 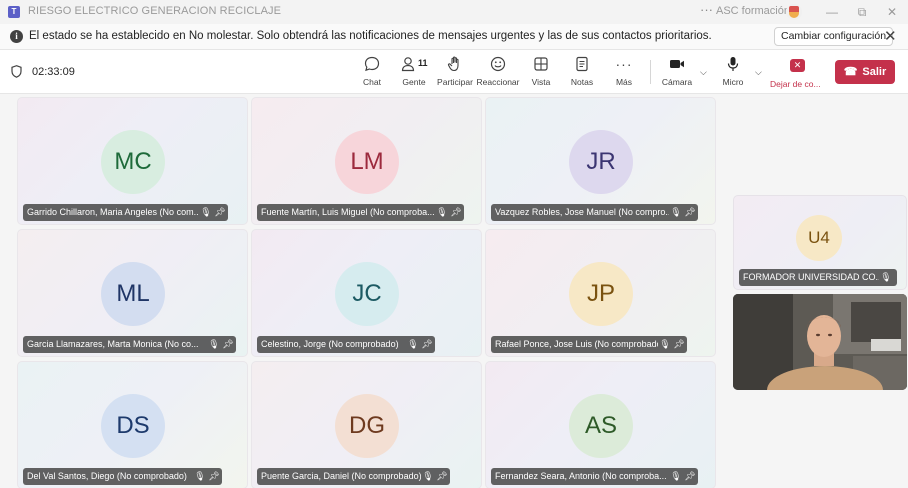 What do you see at coordinates (820, 242) in the screenshot?
I see `participant-tile-side: U4 FORMADOR UNIVERSIDAD CO...🎙︎` at bounding box center [820, 242].